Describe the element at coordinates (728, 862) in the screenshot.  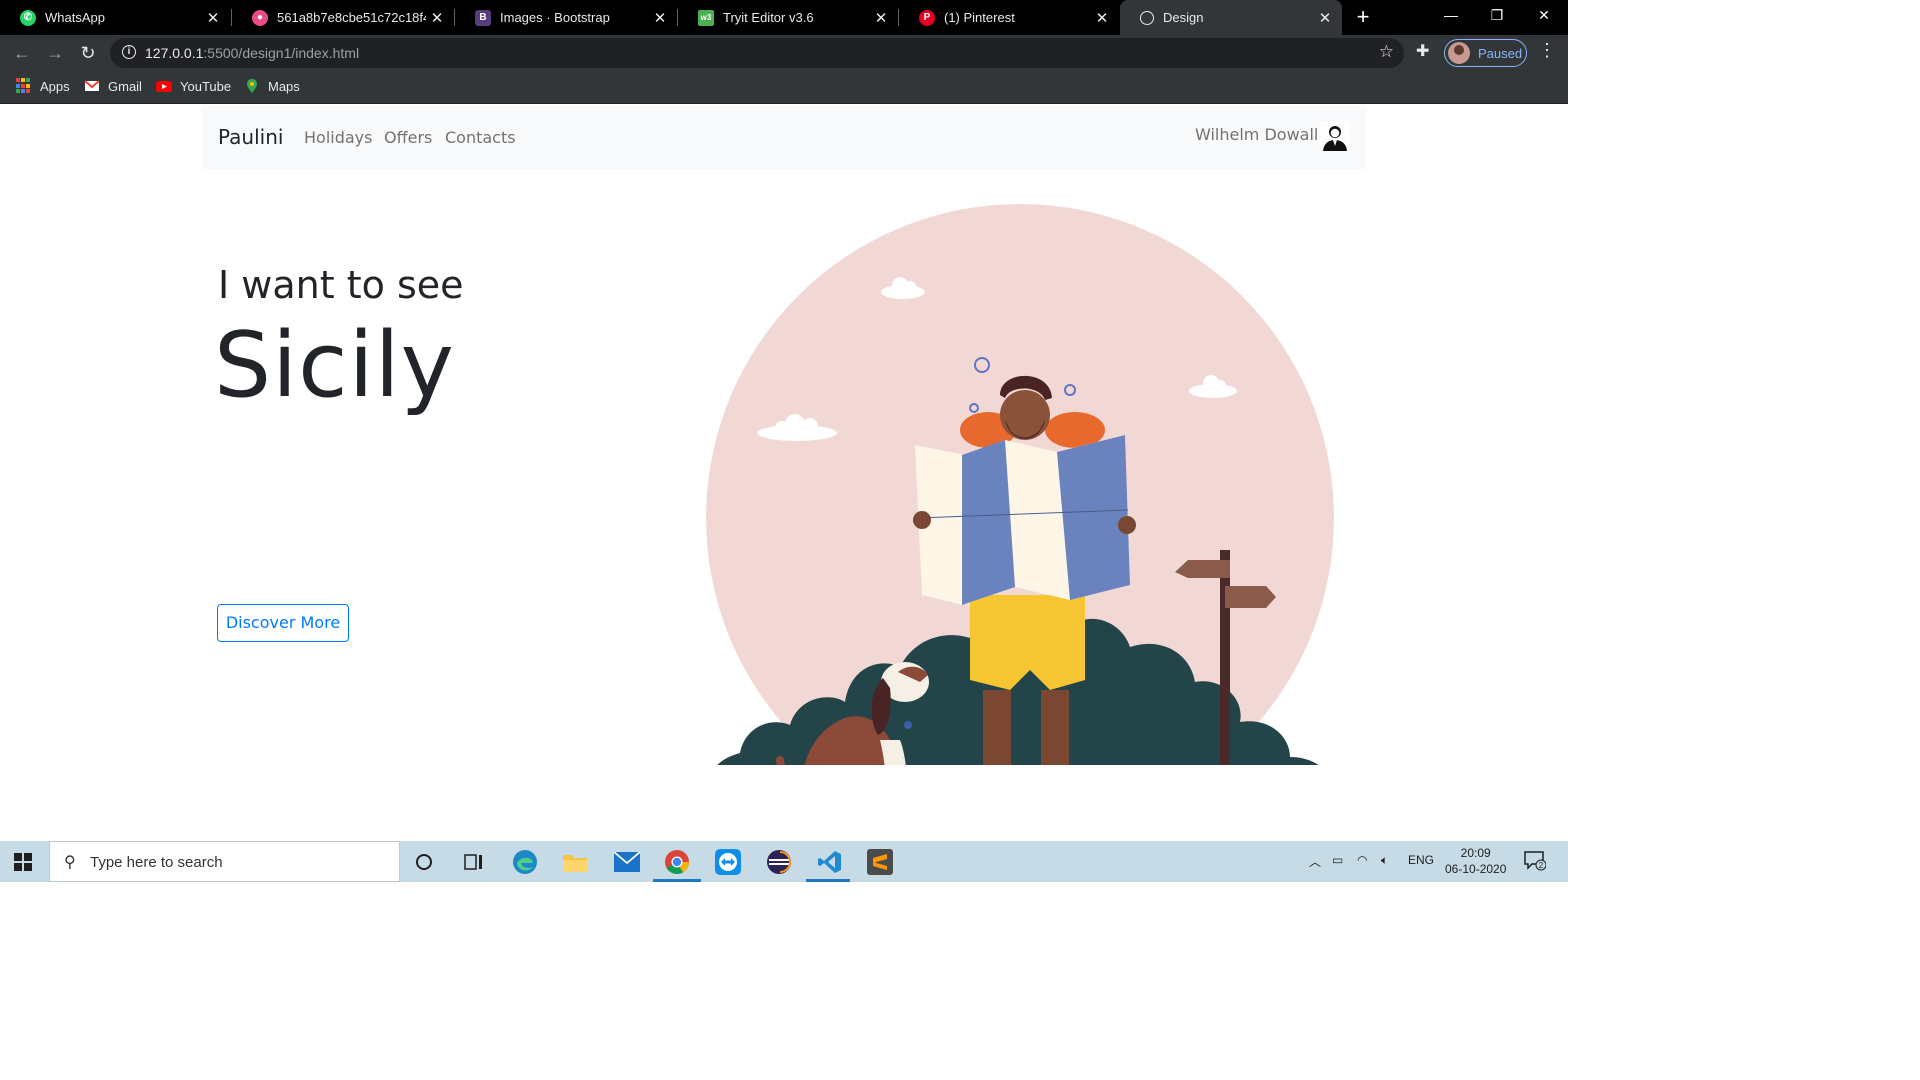
I see `teamviewer-icon` at that location.